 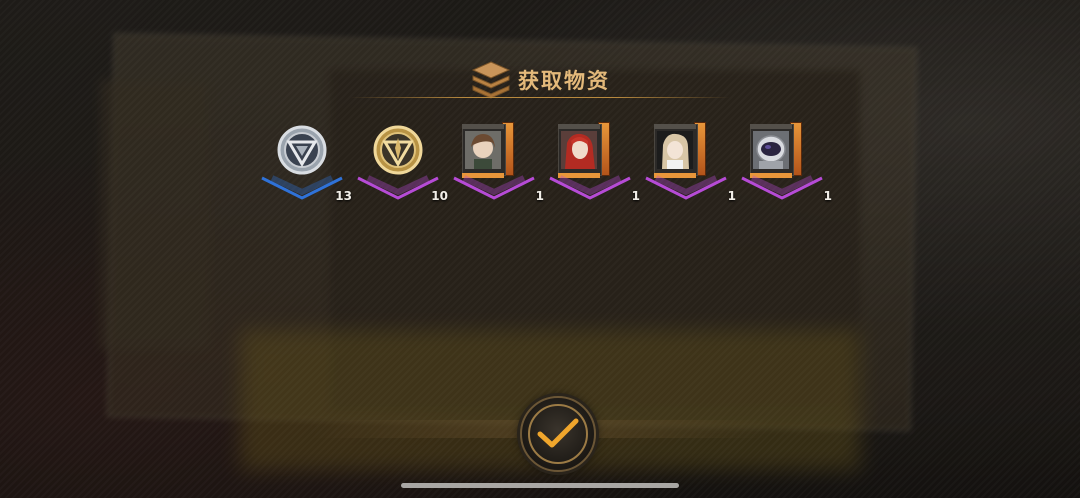 I want to click on reward-item: 13, so click(x=305, y=166).